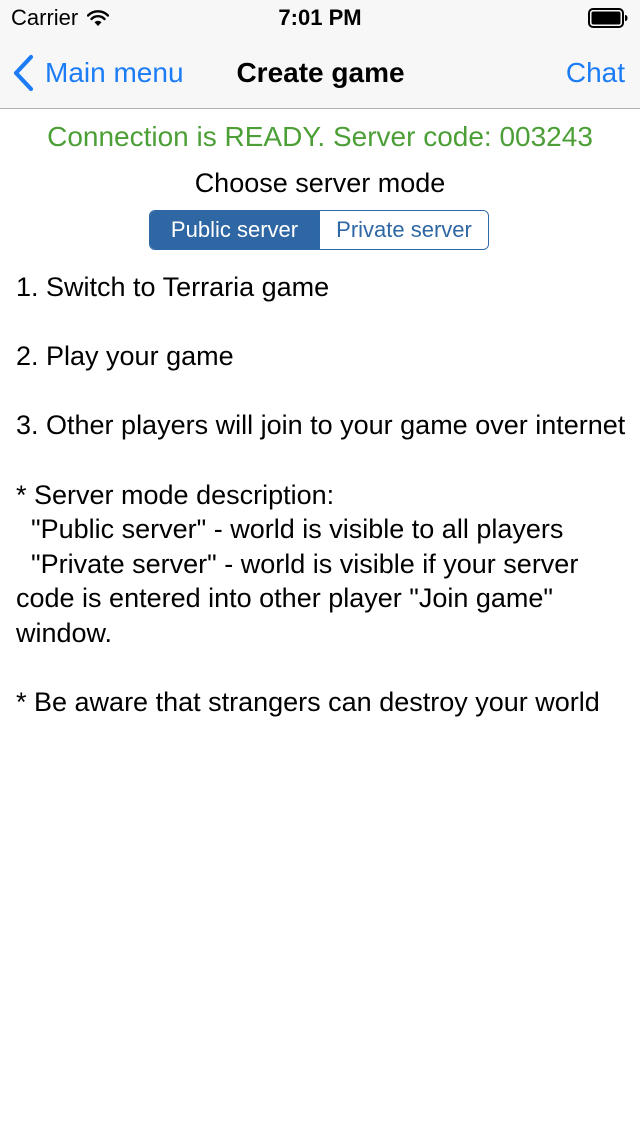 This screenshot has width=640, height=1138. Describe the element at coordinates (320, 183) in the screenshot. I see `server-mode-heading: Choose server mode` at that location.